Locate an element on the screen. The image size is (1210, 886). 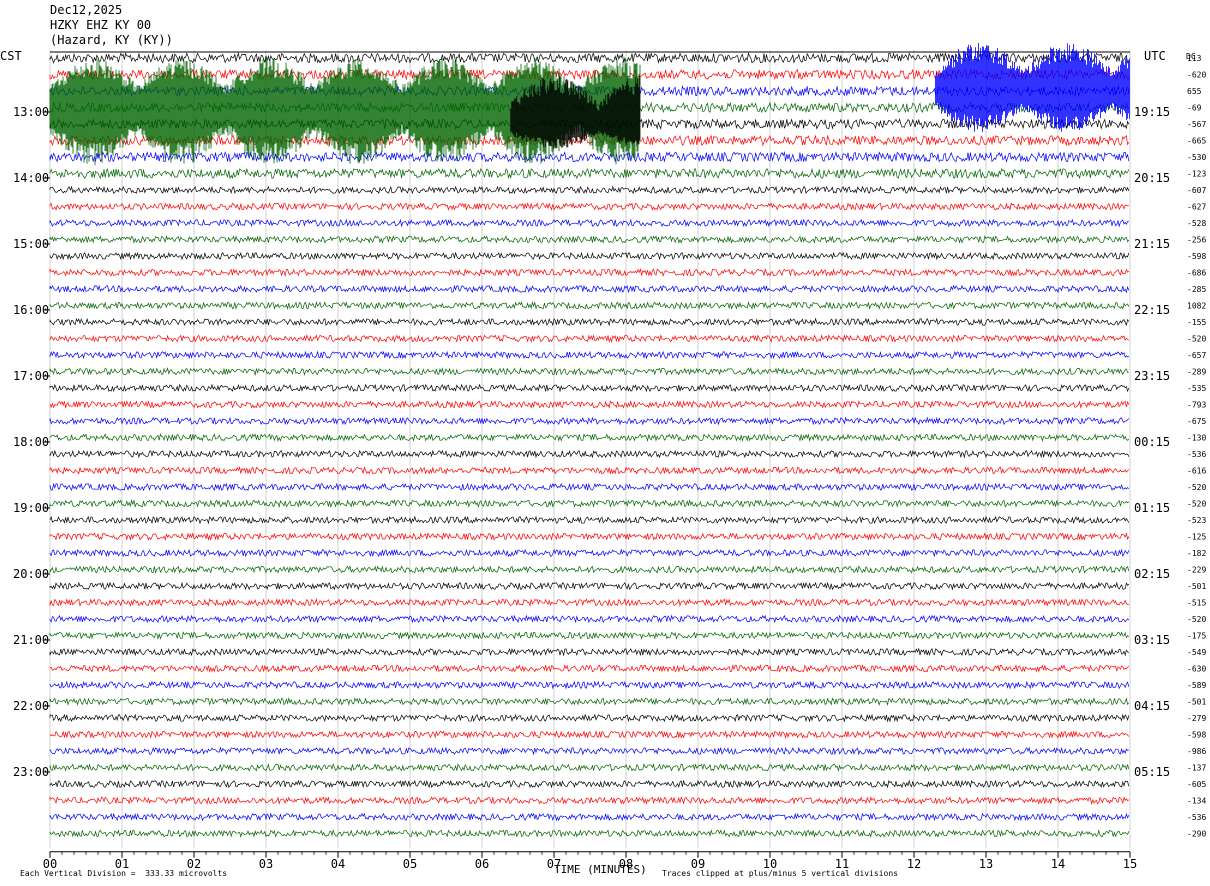
x-tick-label: 06 is located at coordinates (482, 864).